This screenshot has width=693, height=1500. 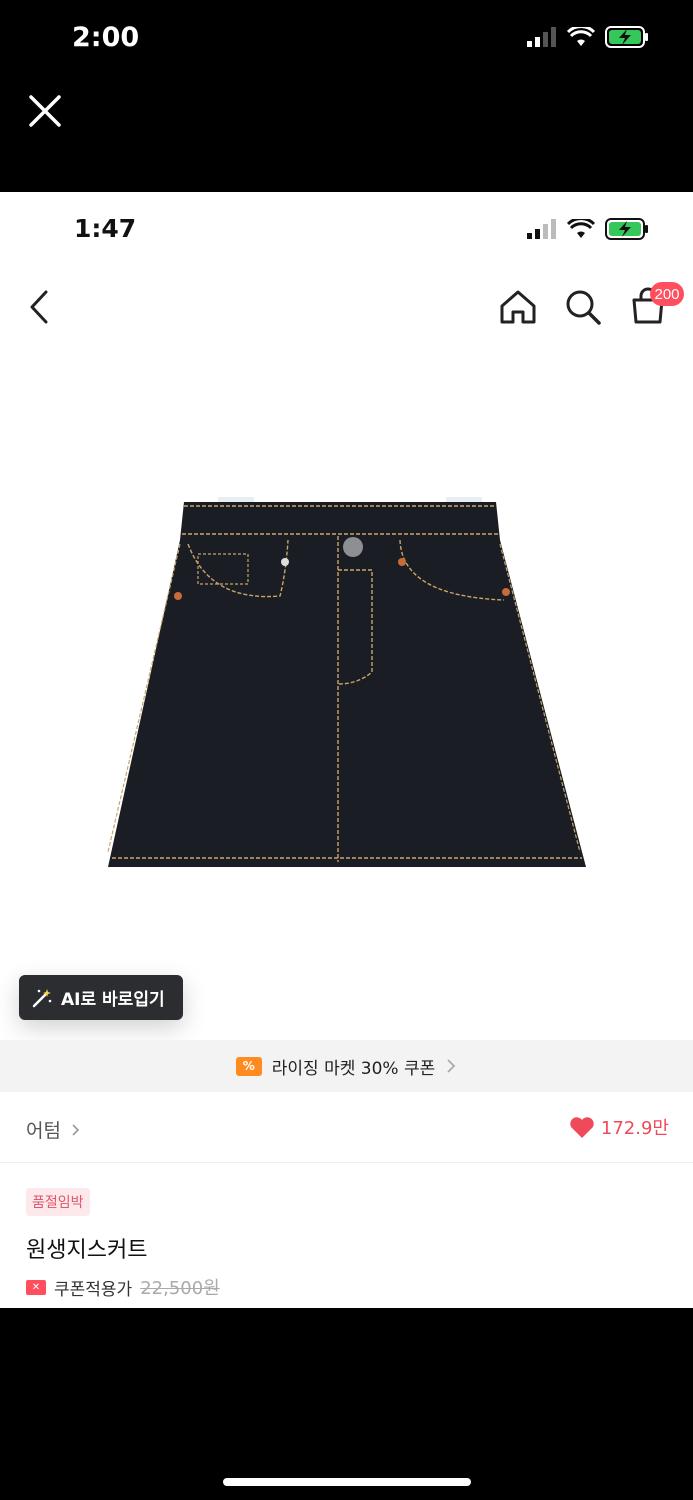 What do you see at coordinates (347, 1482) in the screenshot?
I see `home-indicator` at bounding box center [347, 1482].